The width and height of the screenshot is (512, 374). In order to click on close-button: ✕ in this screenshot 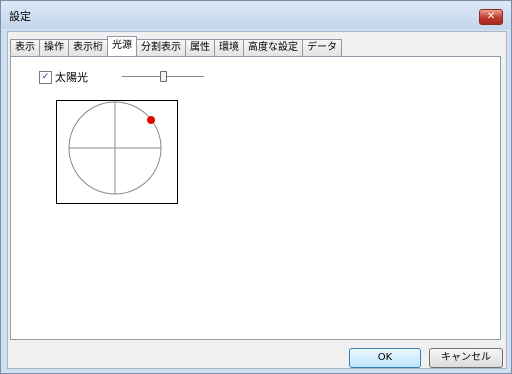, I will do `click(491, 17)`.